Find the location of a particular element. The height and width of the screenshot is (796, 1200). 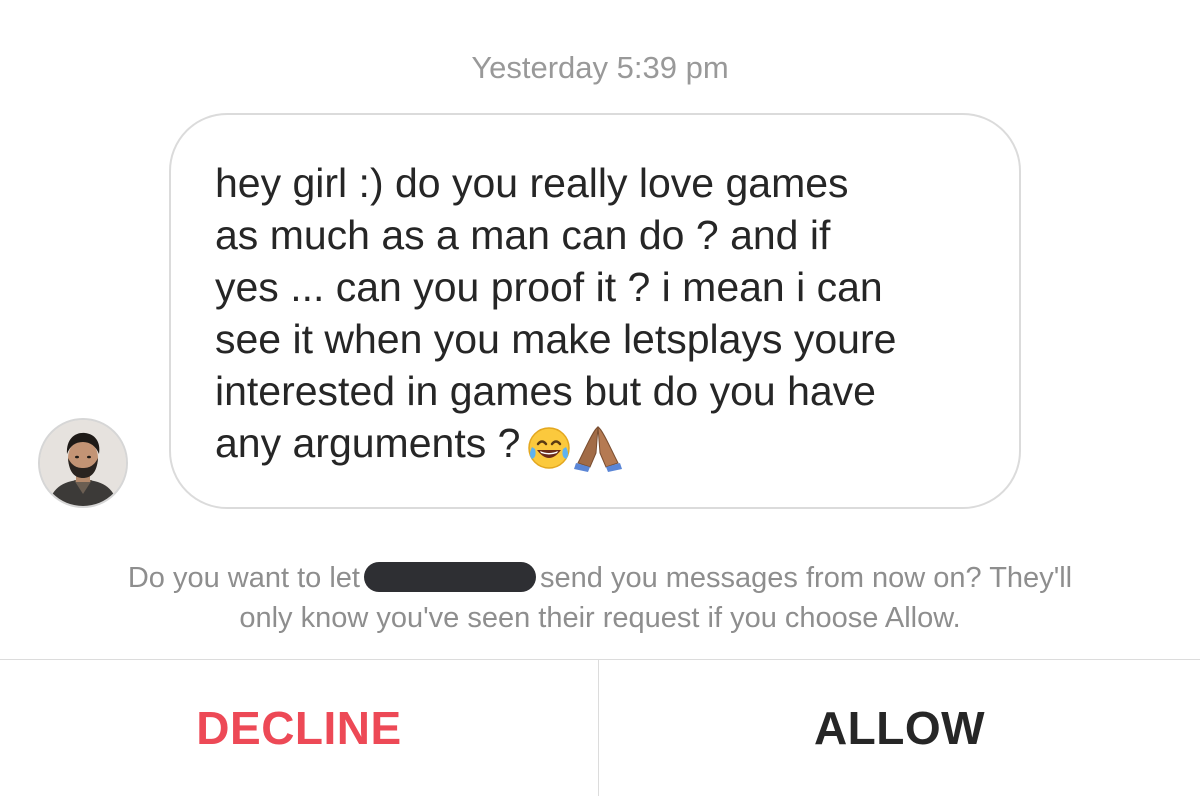

redacted-username is located at coordinates (450, 577).